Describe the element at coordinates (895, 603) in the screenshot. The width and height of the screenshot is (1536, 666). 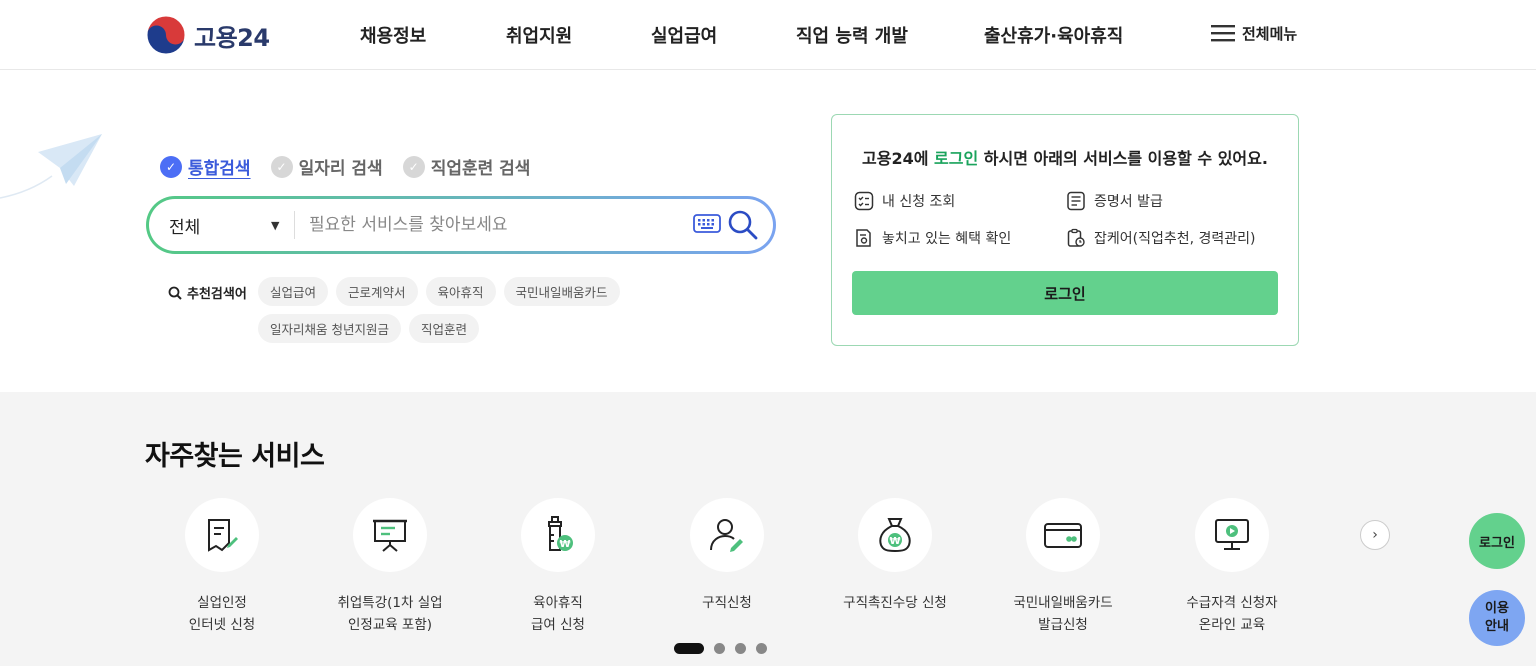
I see `service-label-line: 구직촉진수당 신청` at that location.